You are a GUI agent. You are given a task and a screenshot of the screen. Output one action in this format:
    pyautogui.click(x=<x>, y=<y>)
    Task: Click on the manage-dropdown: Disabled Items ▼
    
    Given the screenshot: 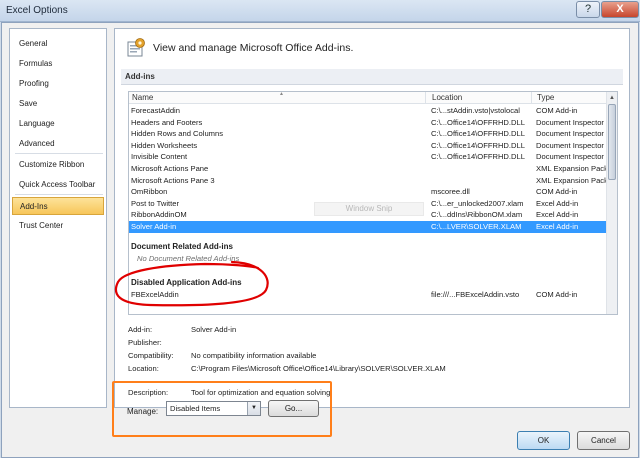 What is the action you would take?
    pyautogui.click(x=213, y=408)
    